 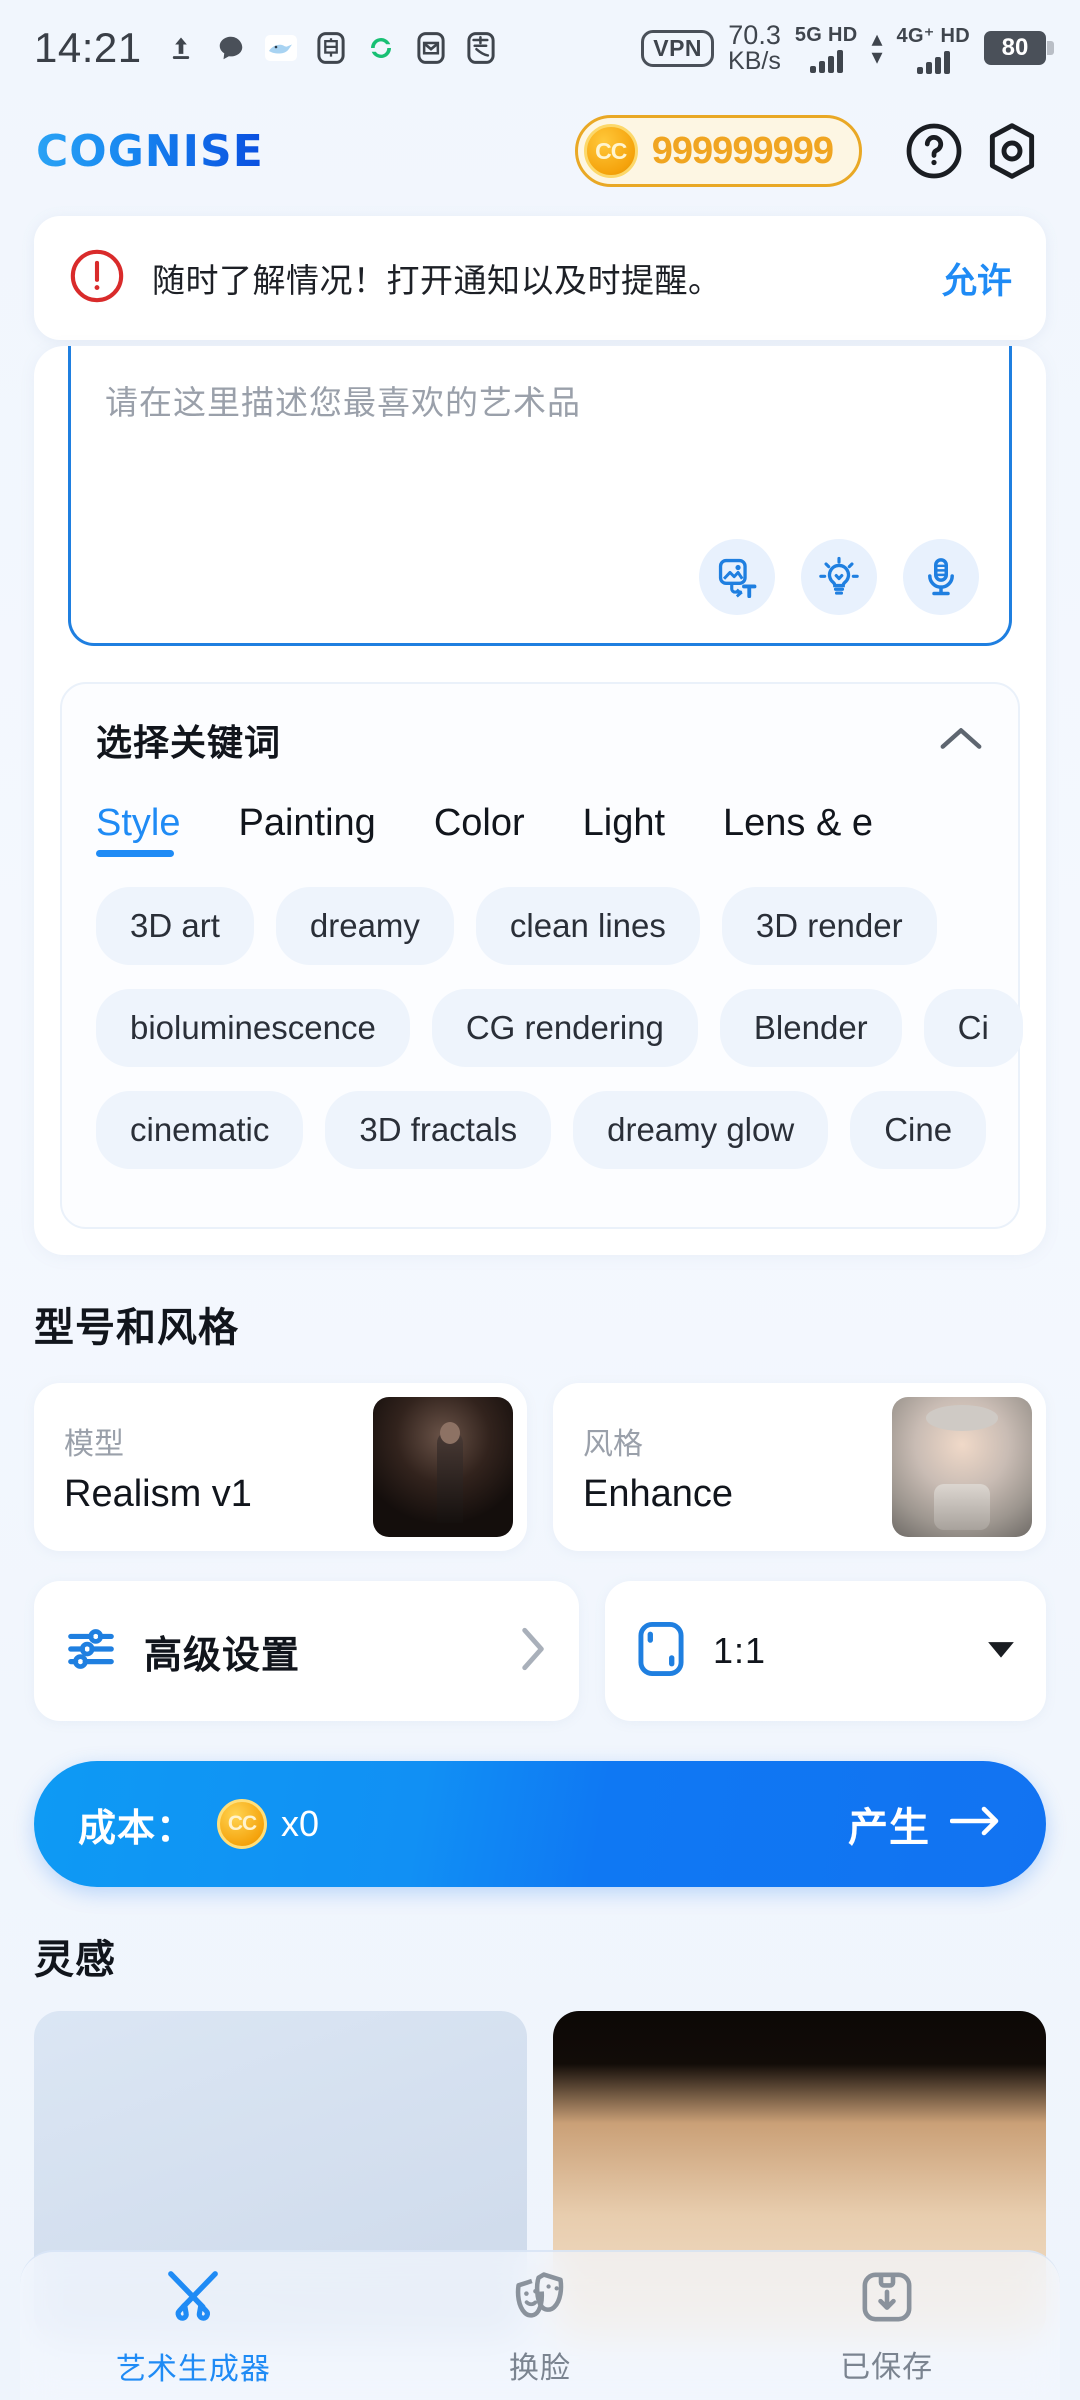 I want to click on data-transfer-icon: ▴ ▾, so click(x=877, y=47).